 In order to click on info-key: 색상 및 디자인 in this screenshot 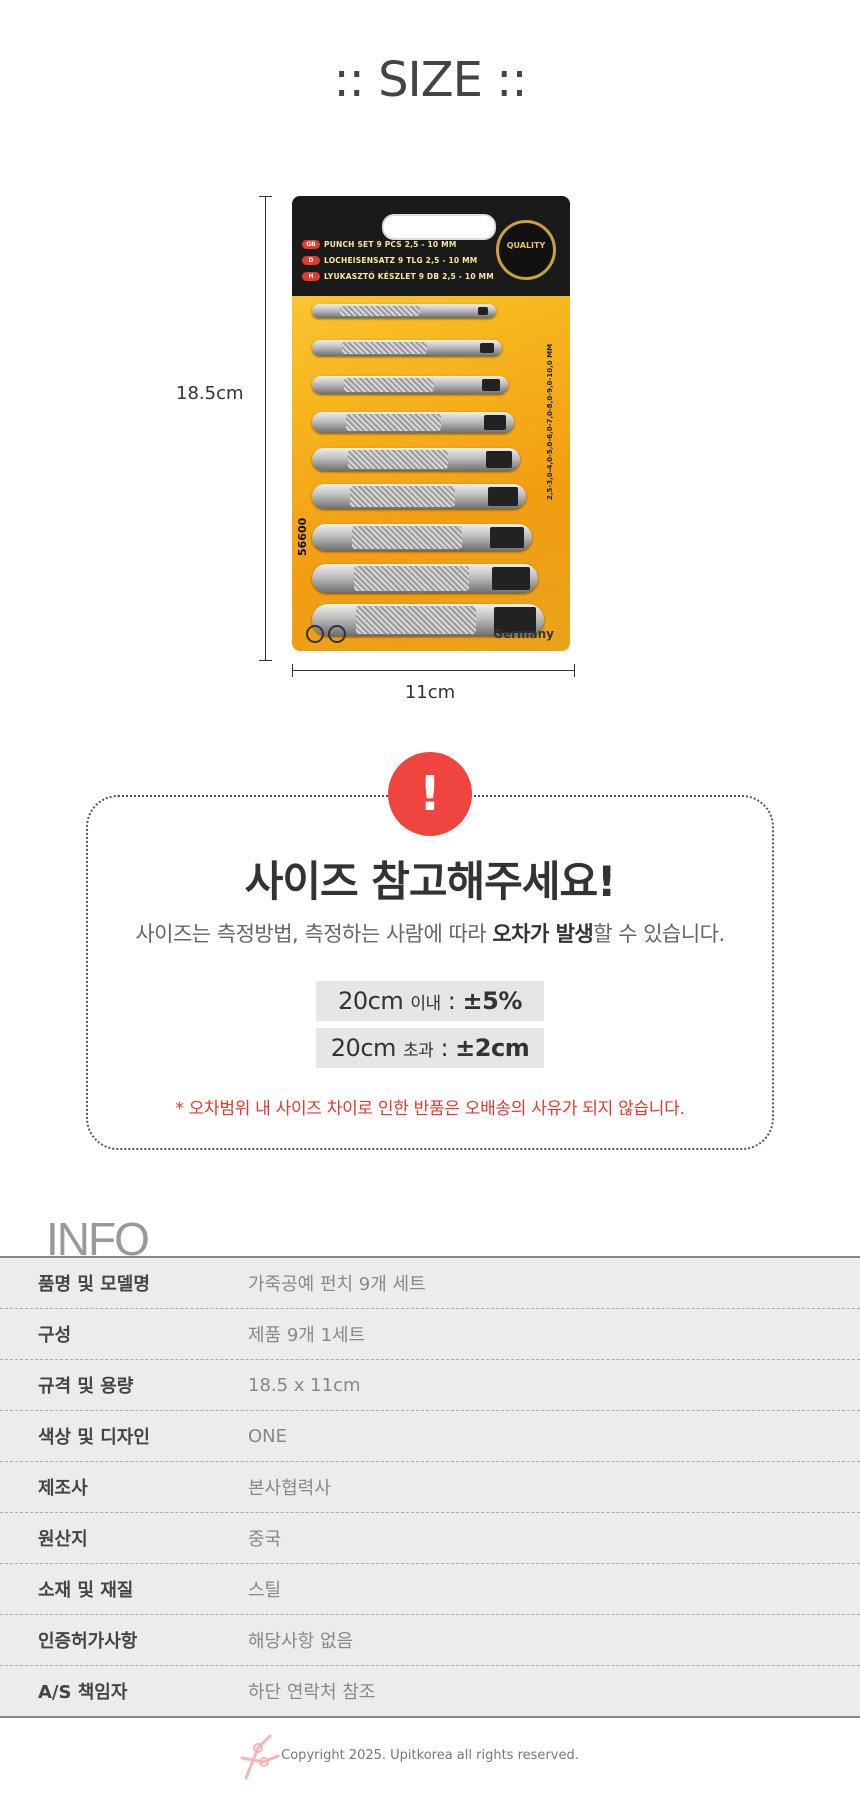, I will do `click(94, 1437)`.